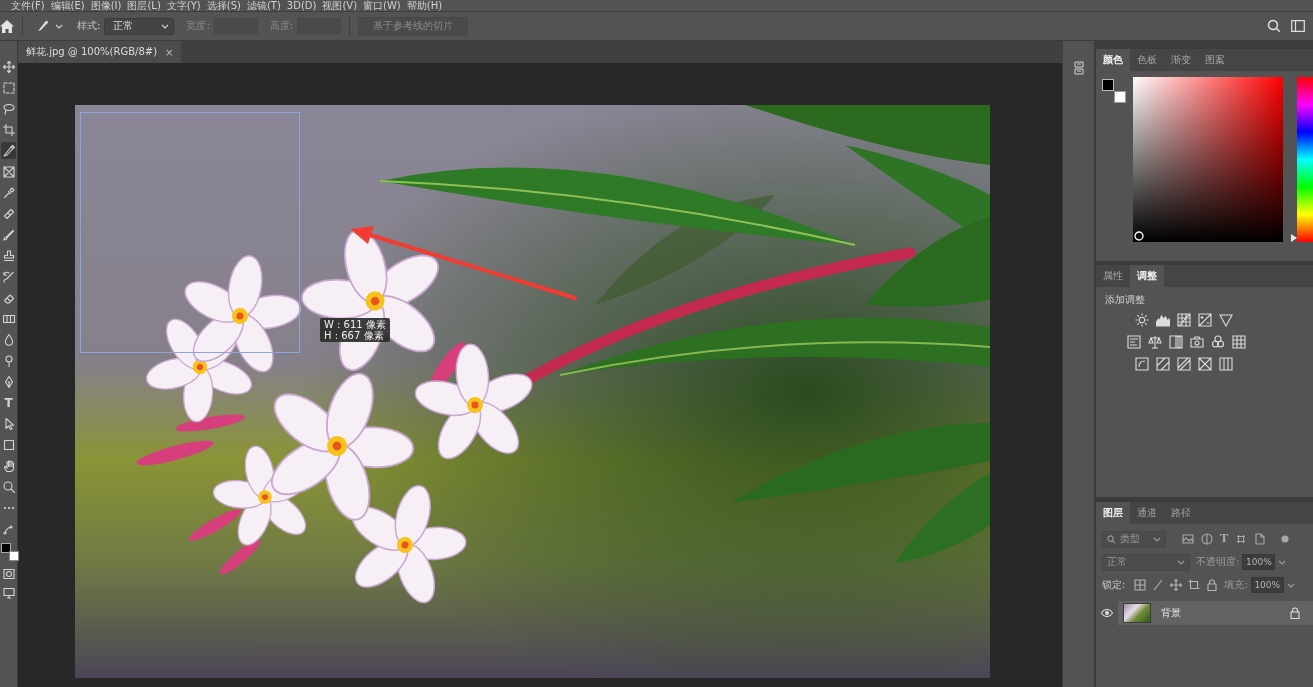 The height and width of the screenshot is (687, 1313). I want to click on crossed-box-icon, so click(8, 171).